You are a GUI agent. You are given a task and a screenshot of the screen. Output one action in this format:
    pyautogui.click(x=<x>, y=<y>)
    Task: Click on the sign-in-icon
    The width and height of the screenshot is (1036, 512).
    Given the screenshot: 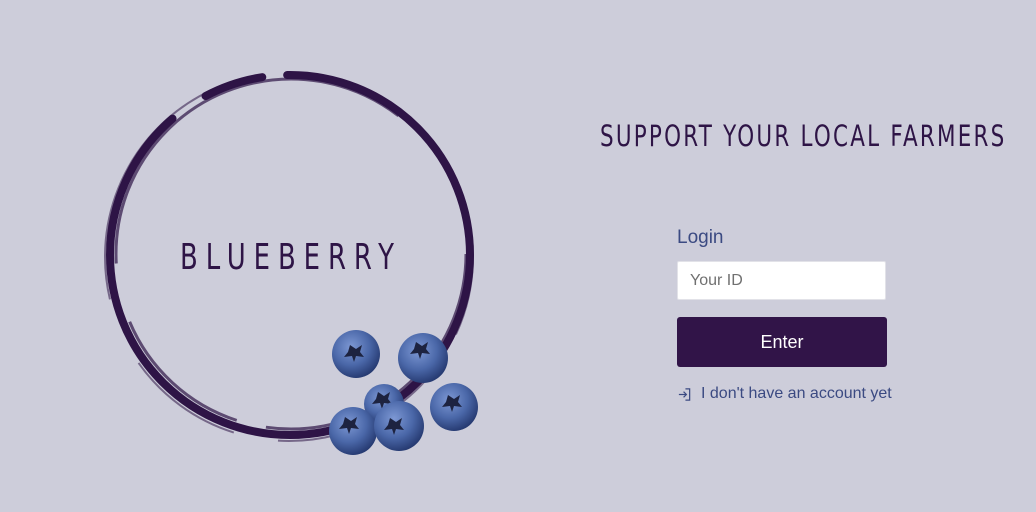 What is the action you would take?
    pyautogui.click(x=684, y=394)
    